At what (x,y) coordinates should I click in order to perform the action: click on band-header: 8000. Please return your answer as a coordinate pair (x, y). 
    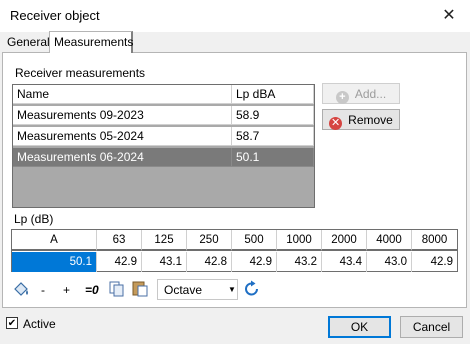
    Looking at the image, I should click on (434, 240).